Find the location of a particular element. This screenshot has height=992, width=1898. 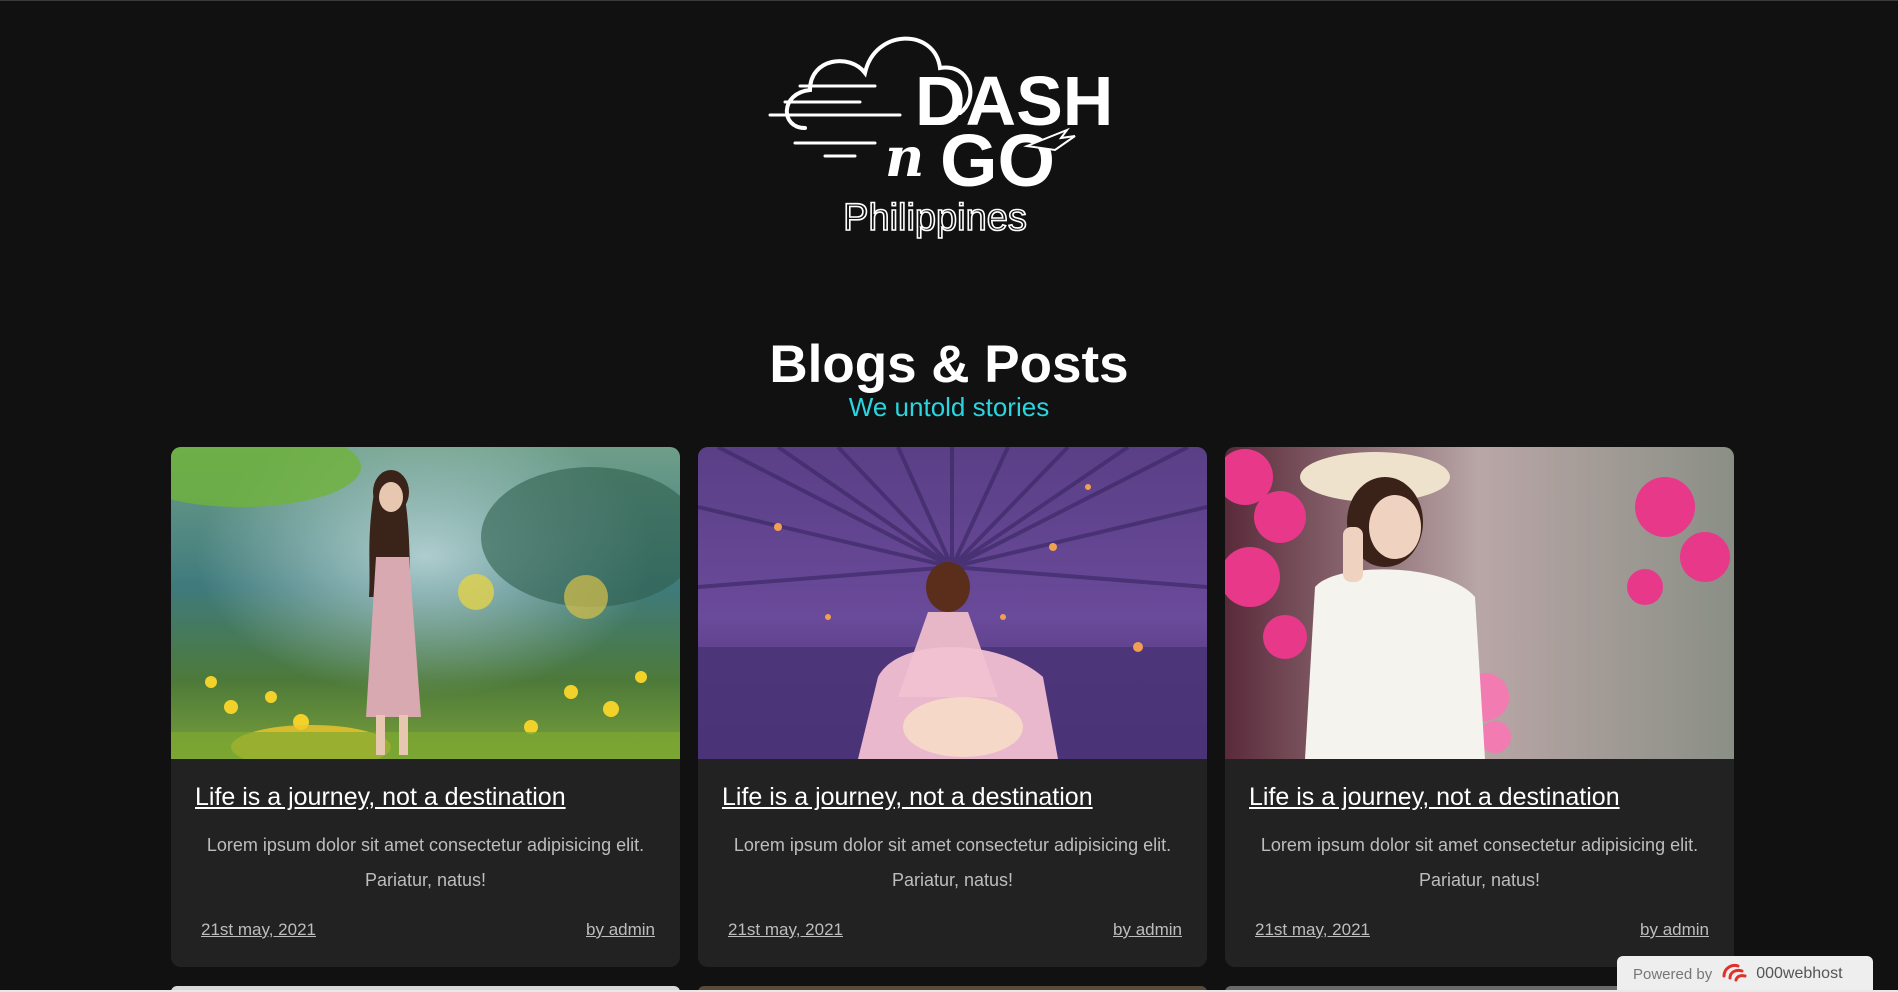

top-border is located at coordinates (949, 0).